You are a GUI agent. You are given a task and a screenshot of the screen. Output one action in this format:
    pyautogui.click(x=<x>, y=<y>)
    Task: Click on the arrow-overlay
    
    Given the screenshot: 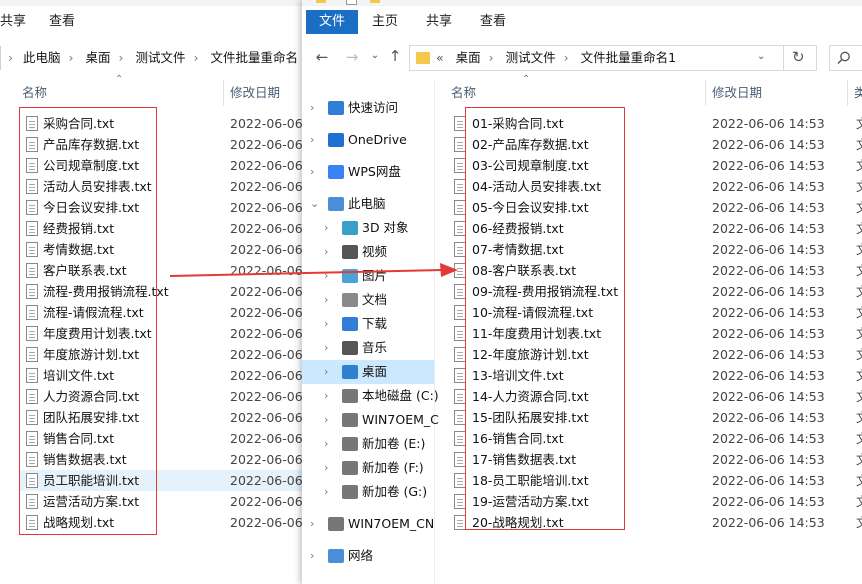 What is the action you would take?
    pyautogui.click(x=313, y=270)
    